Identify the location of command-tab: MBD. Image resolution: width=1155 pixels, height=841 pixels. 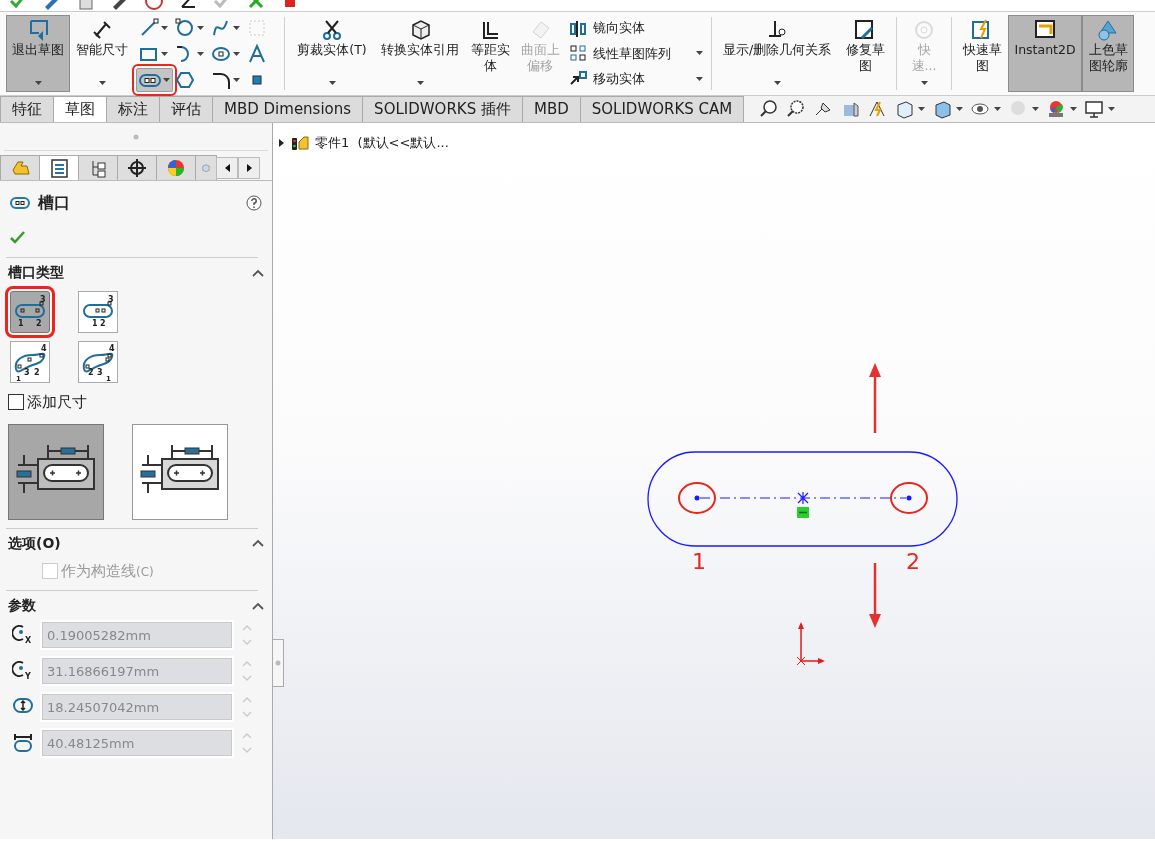
(551, 109).